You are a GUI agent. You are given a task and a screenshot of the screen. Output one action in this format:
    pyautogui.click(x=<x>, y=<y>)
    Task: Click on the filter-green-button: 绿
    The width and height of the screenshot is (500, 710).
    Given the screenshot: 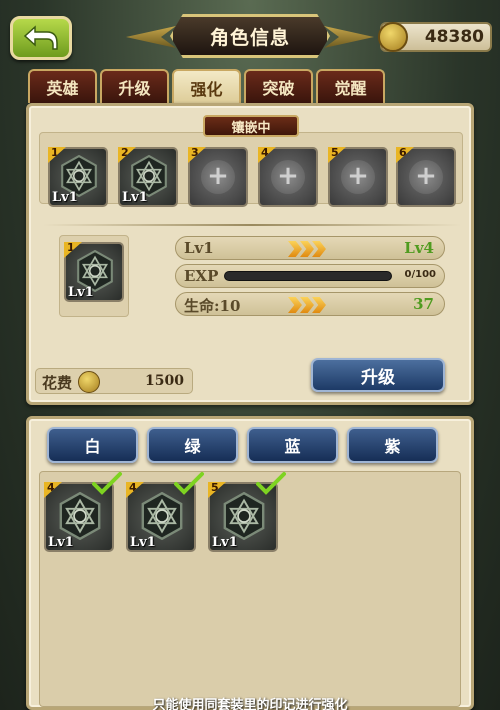 What is the action you would take?
    pyautogui.click(x=192, y=445)
    